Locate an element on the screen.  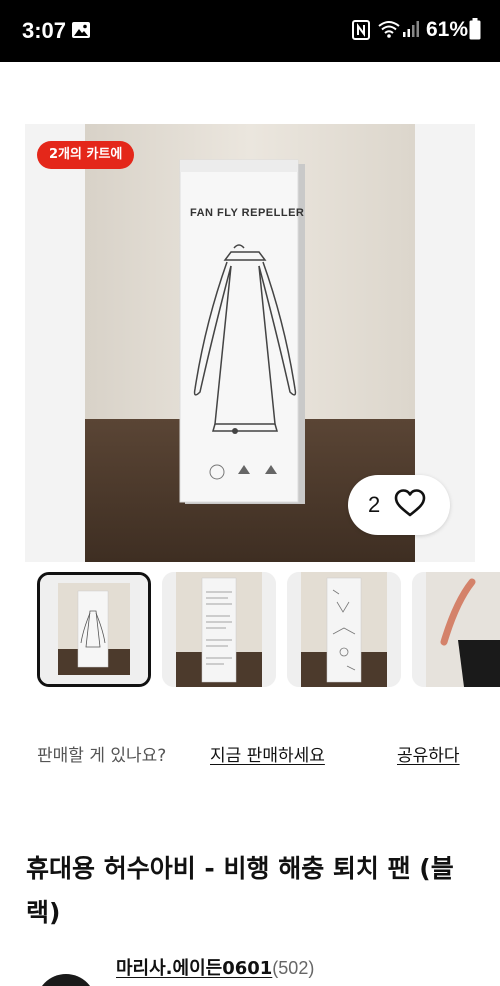
seller-info: 마리사.에이든0601(502) is located at coordinates (215, 967).